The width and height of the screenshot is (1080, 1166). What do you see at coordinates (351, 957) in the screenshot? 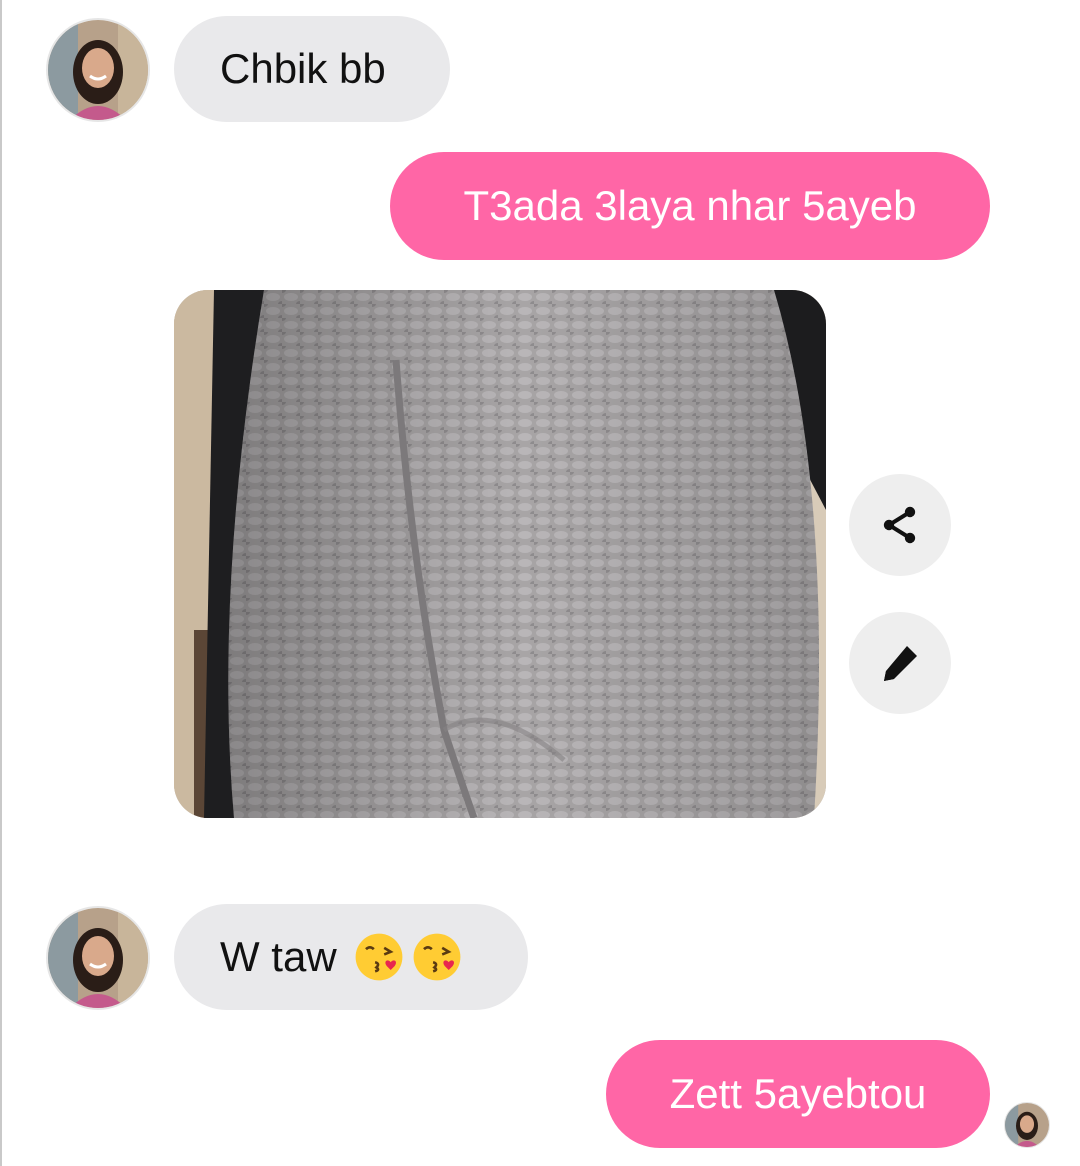
I see `message-bubble-incoming: W taw` at bounding box center [351, 957].